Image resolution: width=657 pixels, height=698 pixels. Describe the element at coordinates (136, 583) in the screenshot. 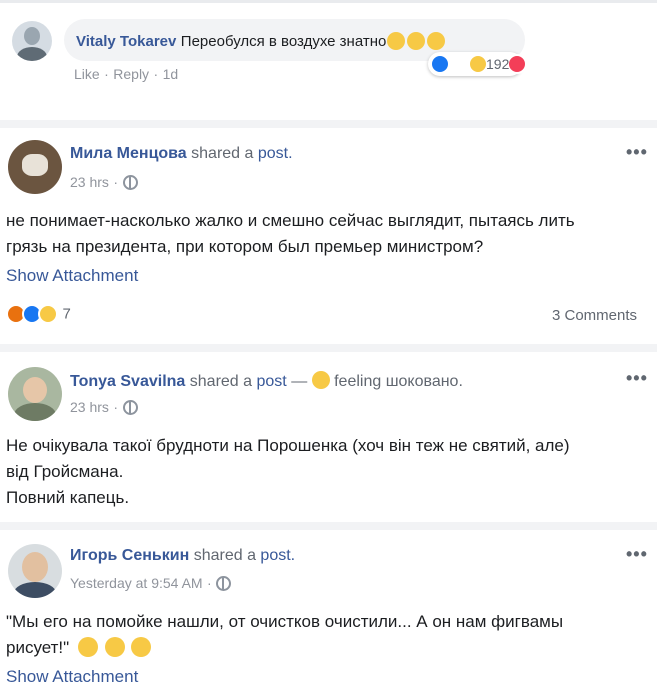

I see `post-time: Yesterday at 9:54 AM` at that location.